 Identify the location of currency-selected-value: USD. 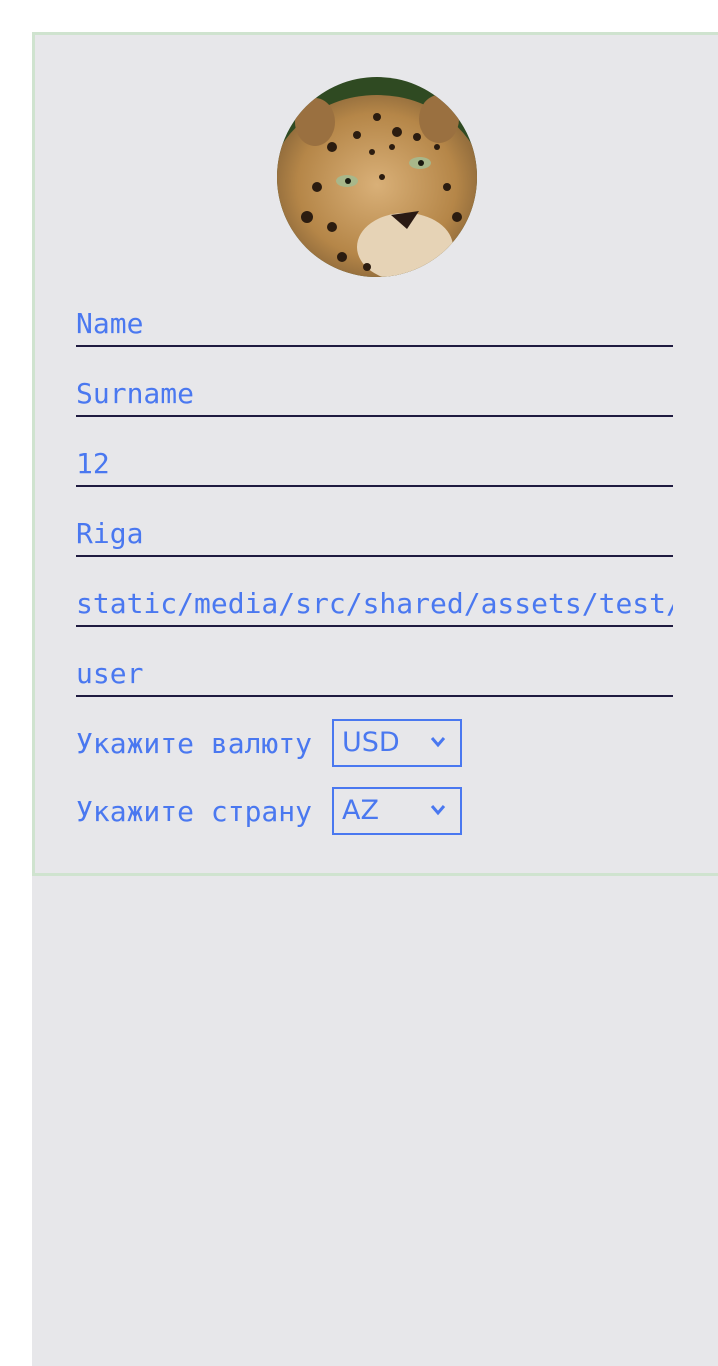
(371, 742).